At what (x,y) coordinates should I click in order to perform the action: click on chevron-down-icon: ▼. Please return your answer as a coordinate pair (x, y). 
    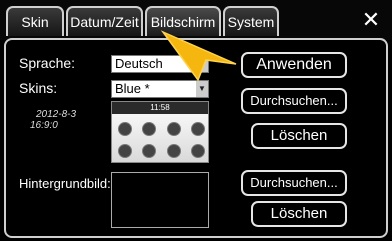
    Looking at the image, I should click on (202, 89).